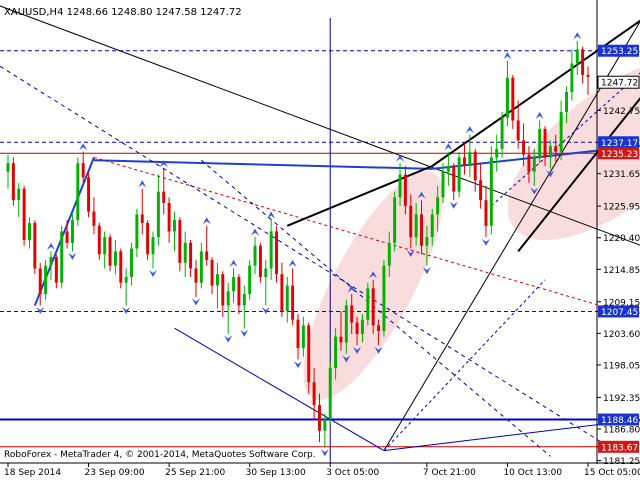 Image resolution: width=640 pixels, height=484 pixels. I want to click on price-tick-label: 1198.05, so click(621, 366).